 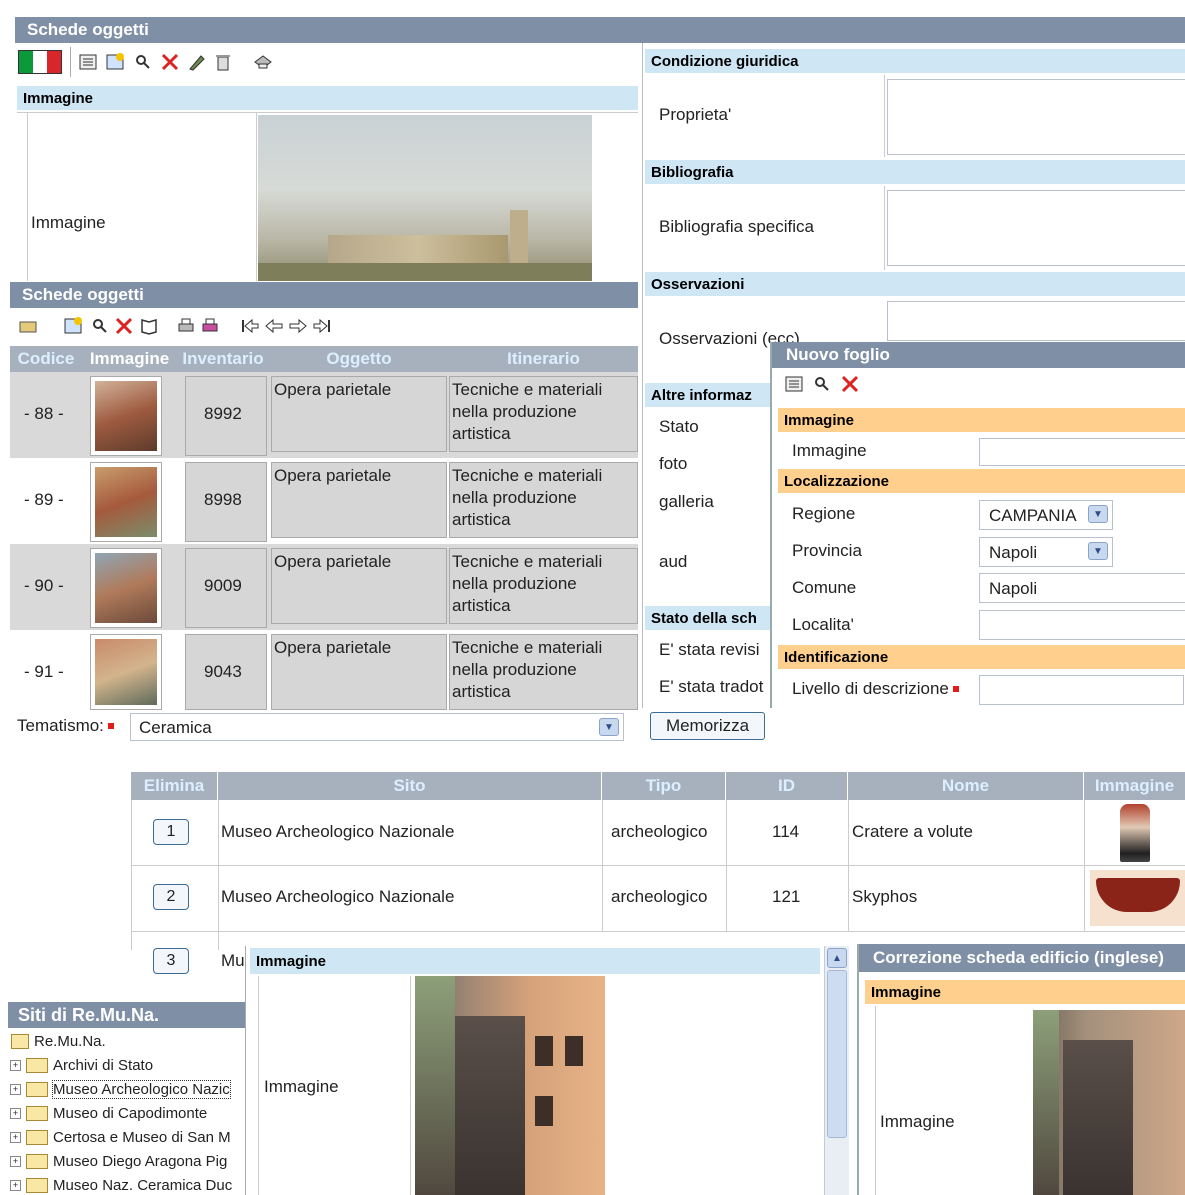 What do you see at coordinates (274, 326) in the screenshot?
I see `prev-page-icon` at bounding box center [274, 326].